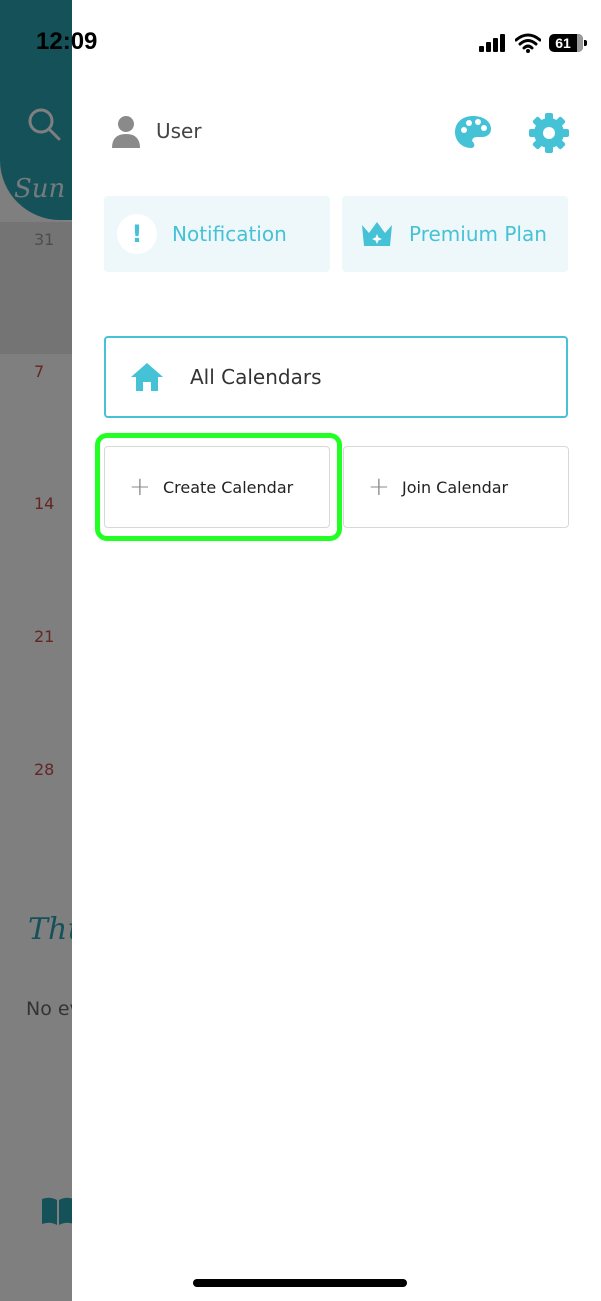 The width and height of the screenshot is (601, 1301). Describe the element at coordinates (528, 43) in the screenshot. I see `wifi-icon` at that location.